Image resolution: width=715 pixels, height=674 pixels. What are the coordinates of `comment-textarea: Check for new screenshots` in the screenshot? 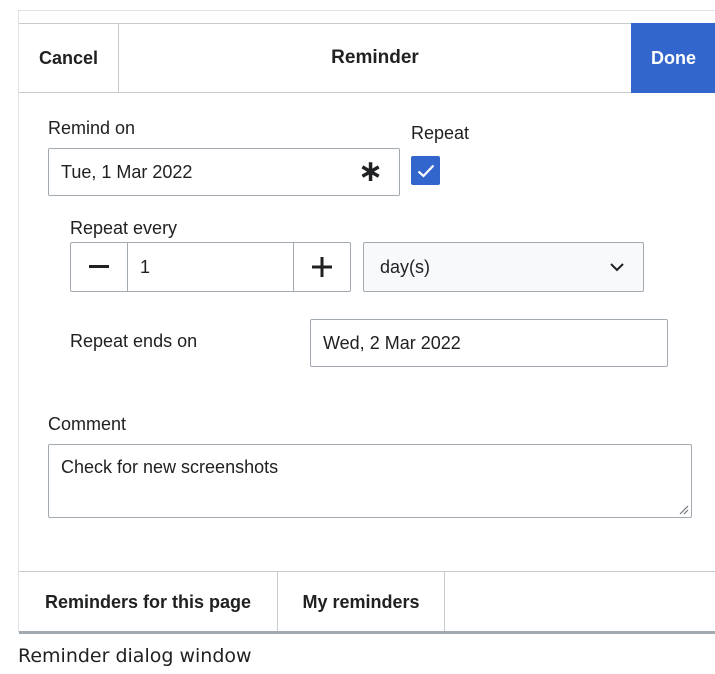 It's located at (370, 481).